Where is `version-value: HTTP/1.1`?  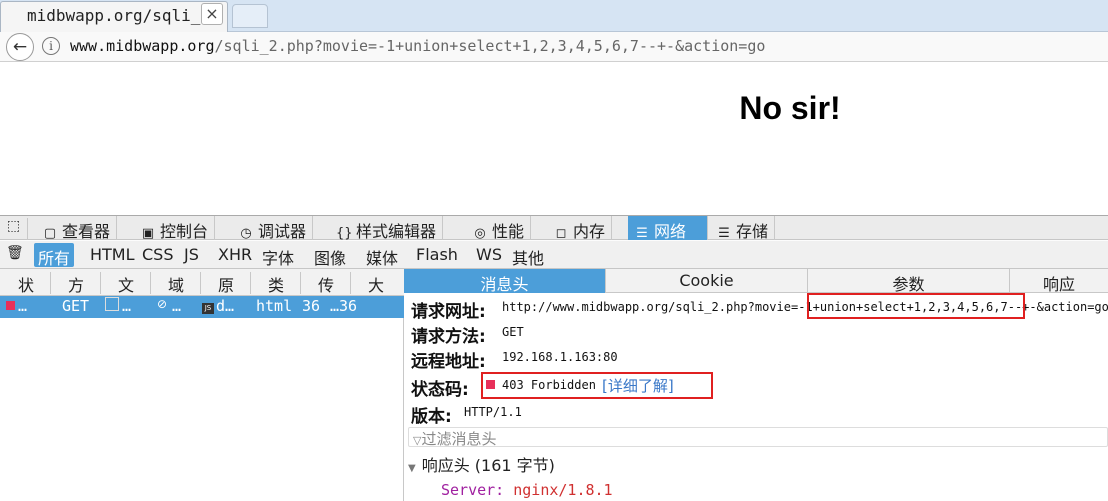 version-value: HTTP/1.1 is located at coordinates (493, 412).